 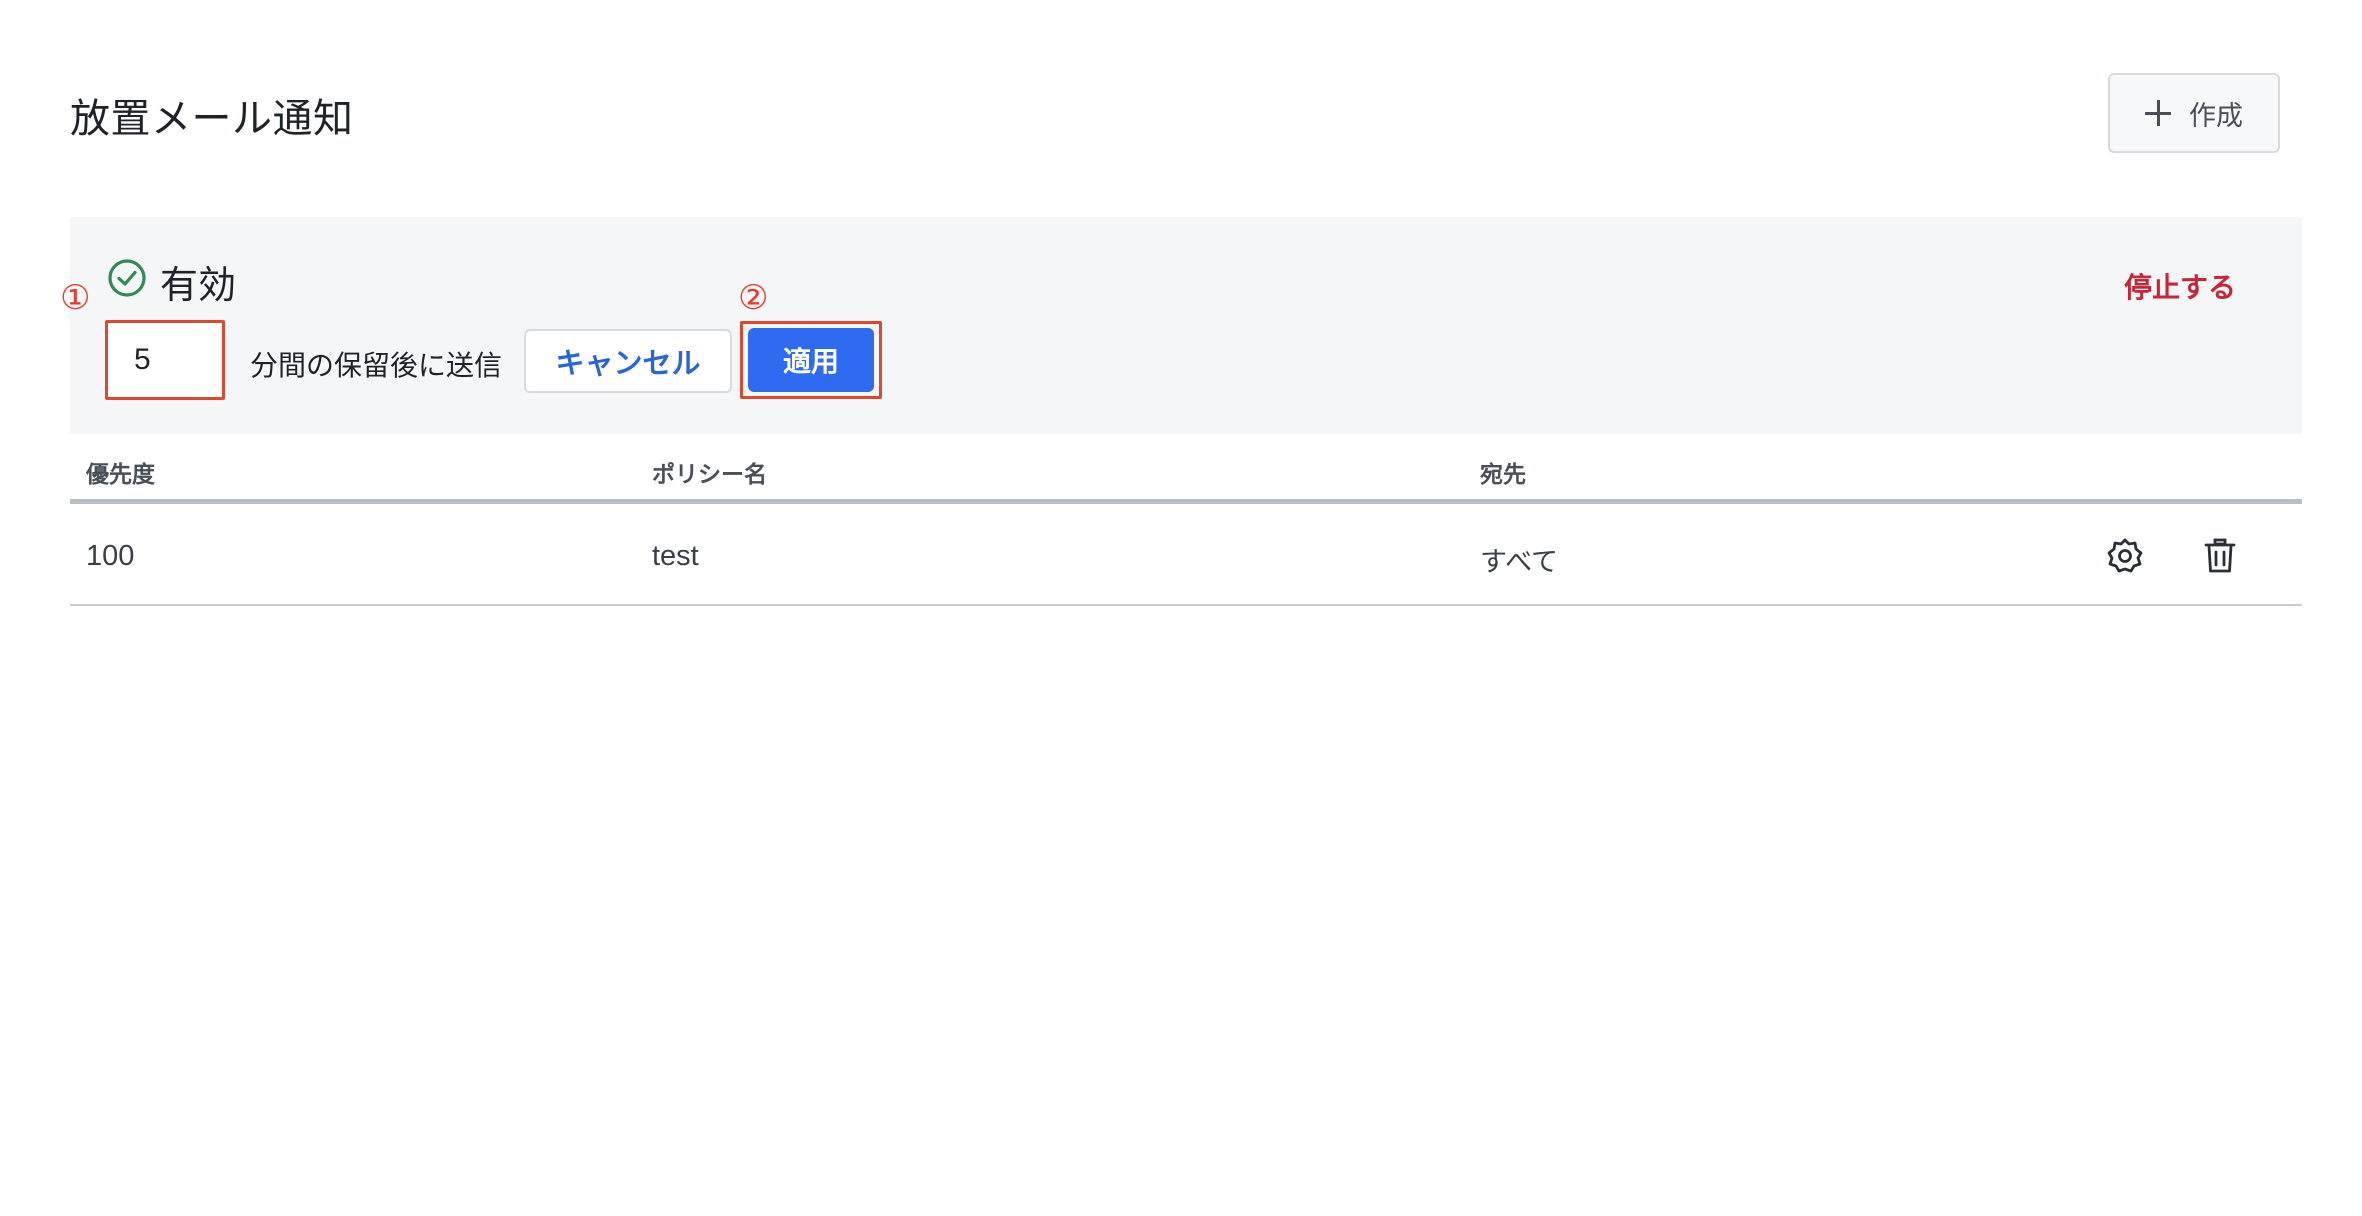 I want to click on column-header-policy: ポリシー名, so click(x=709, y=475).